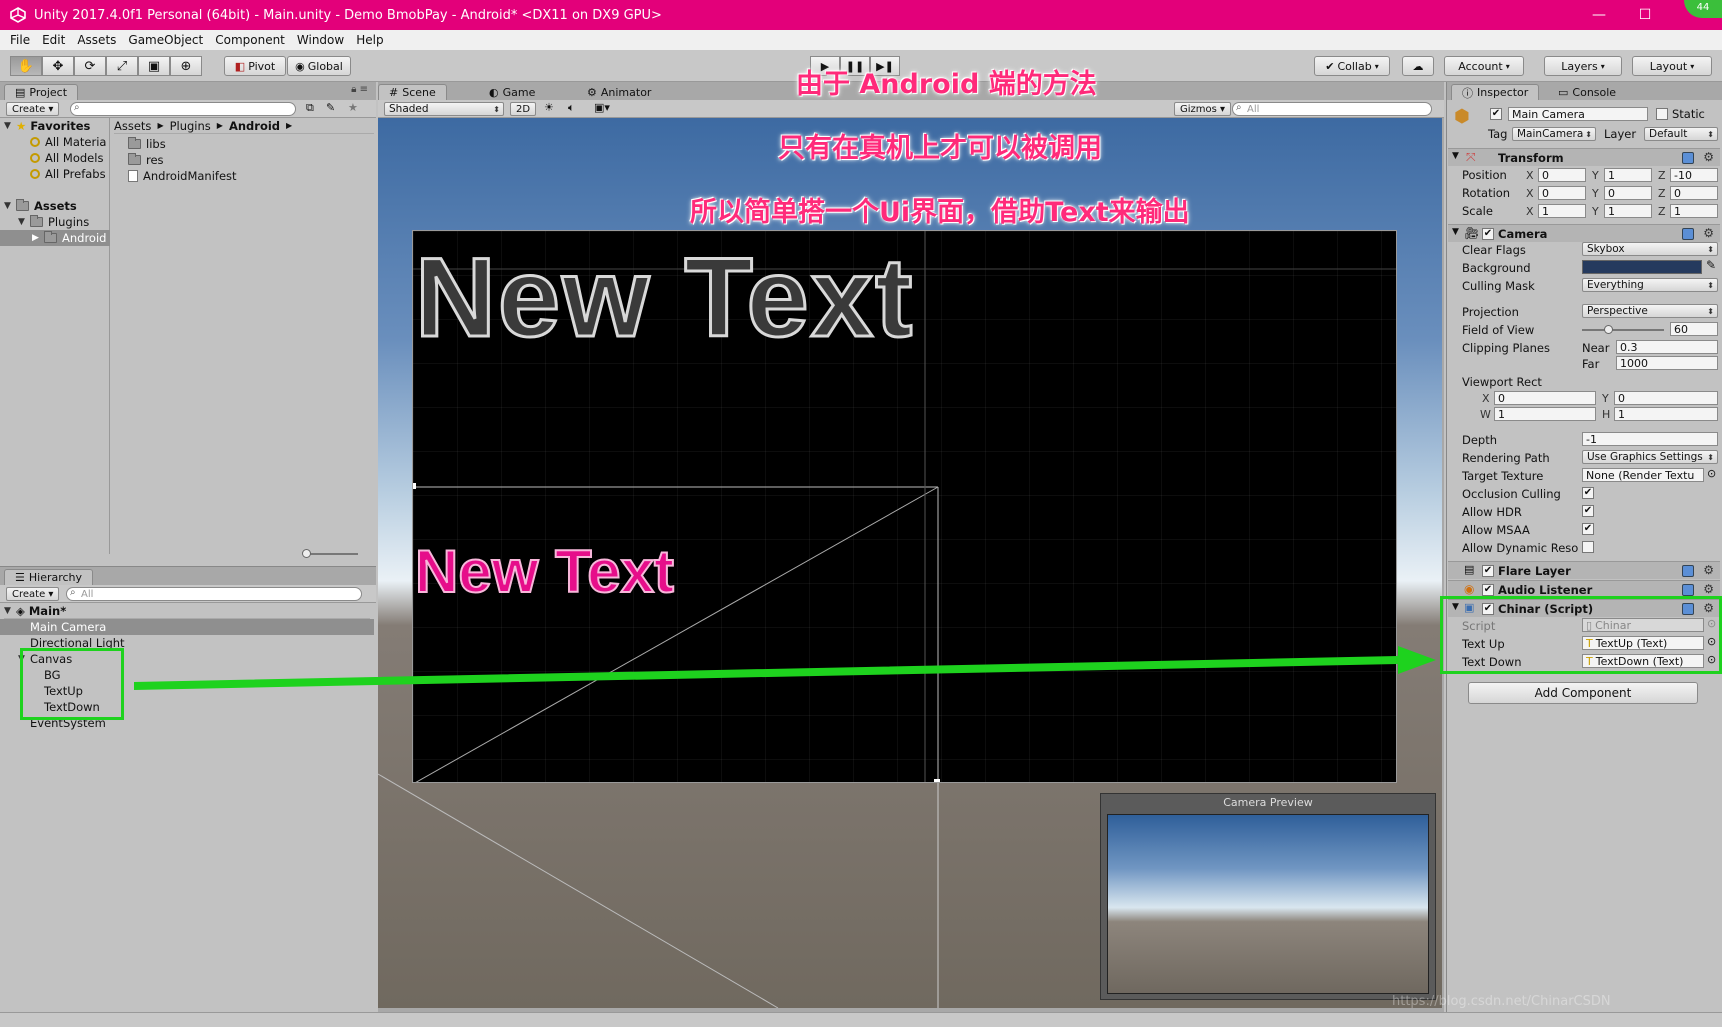 The image size is (1722, 1027). I want to click on projection-label: Projection, so click(1490, 312).